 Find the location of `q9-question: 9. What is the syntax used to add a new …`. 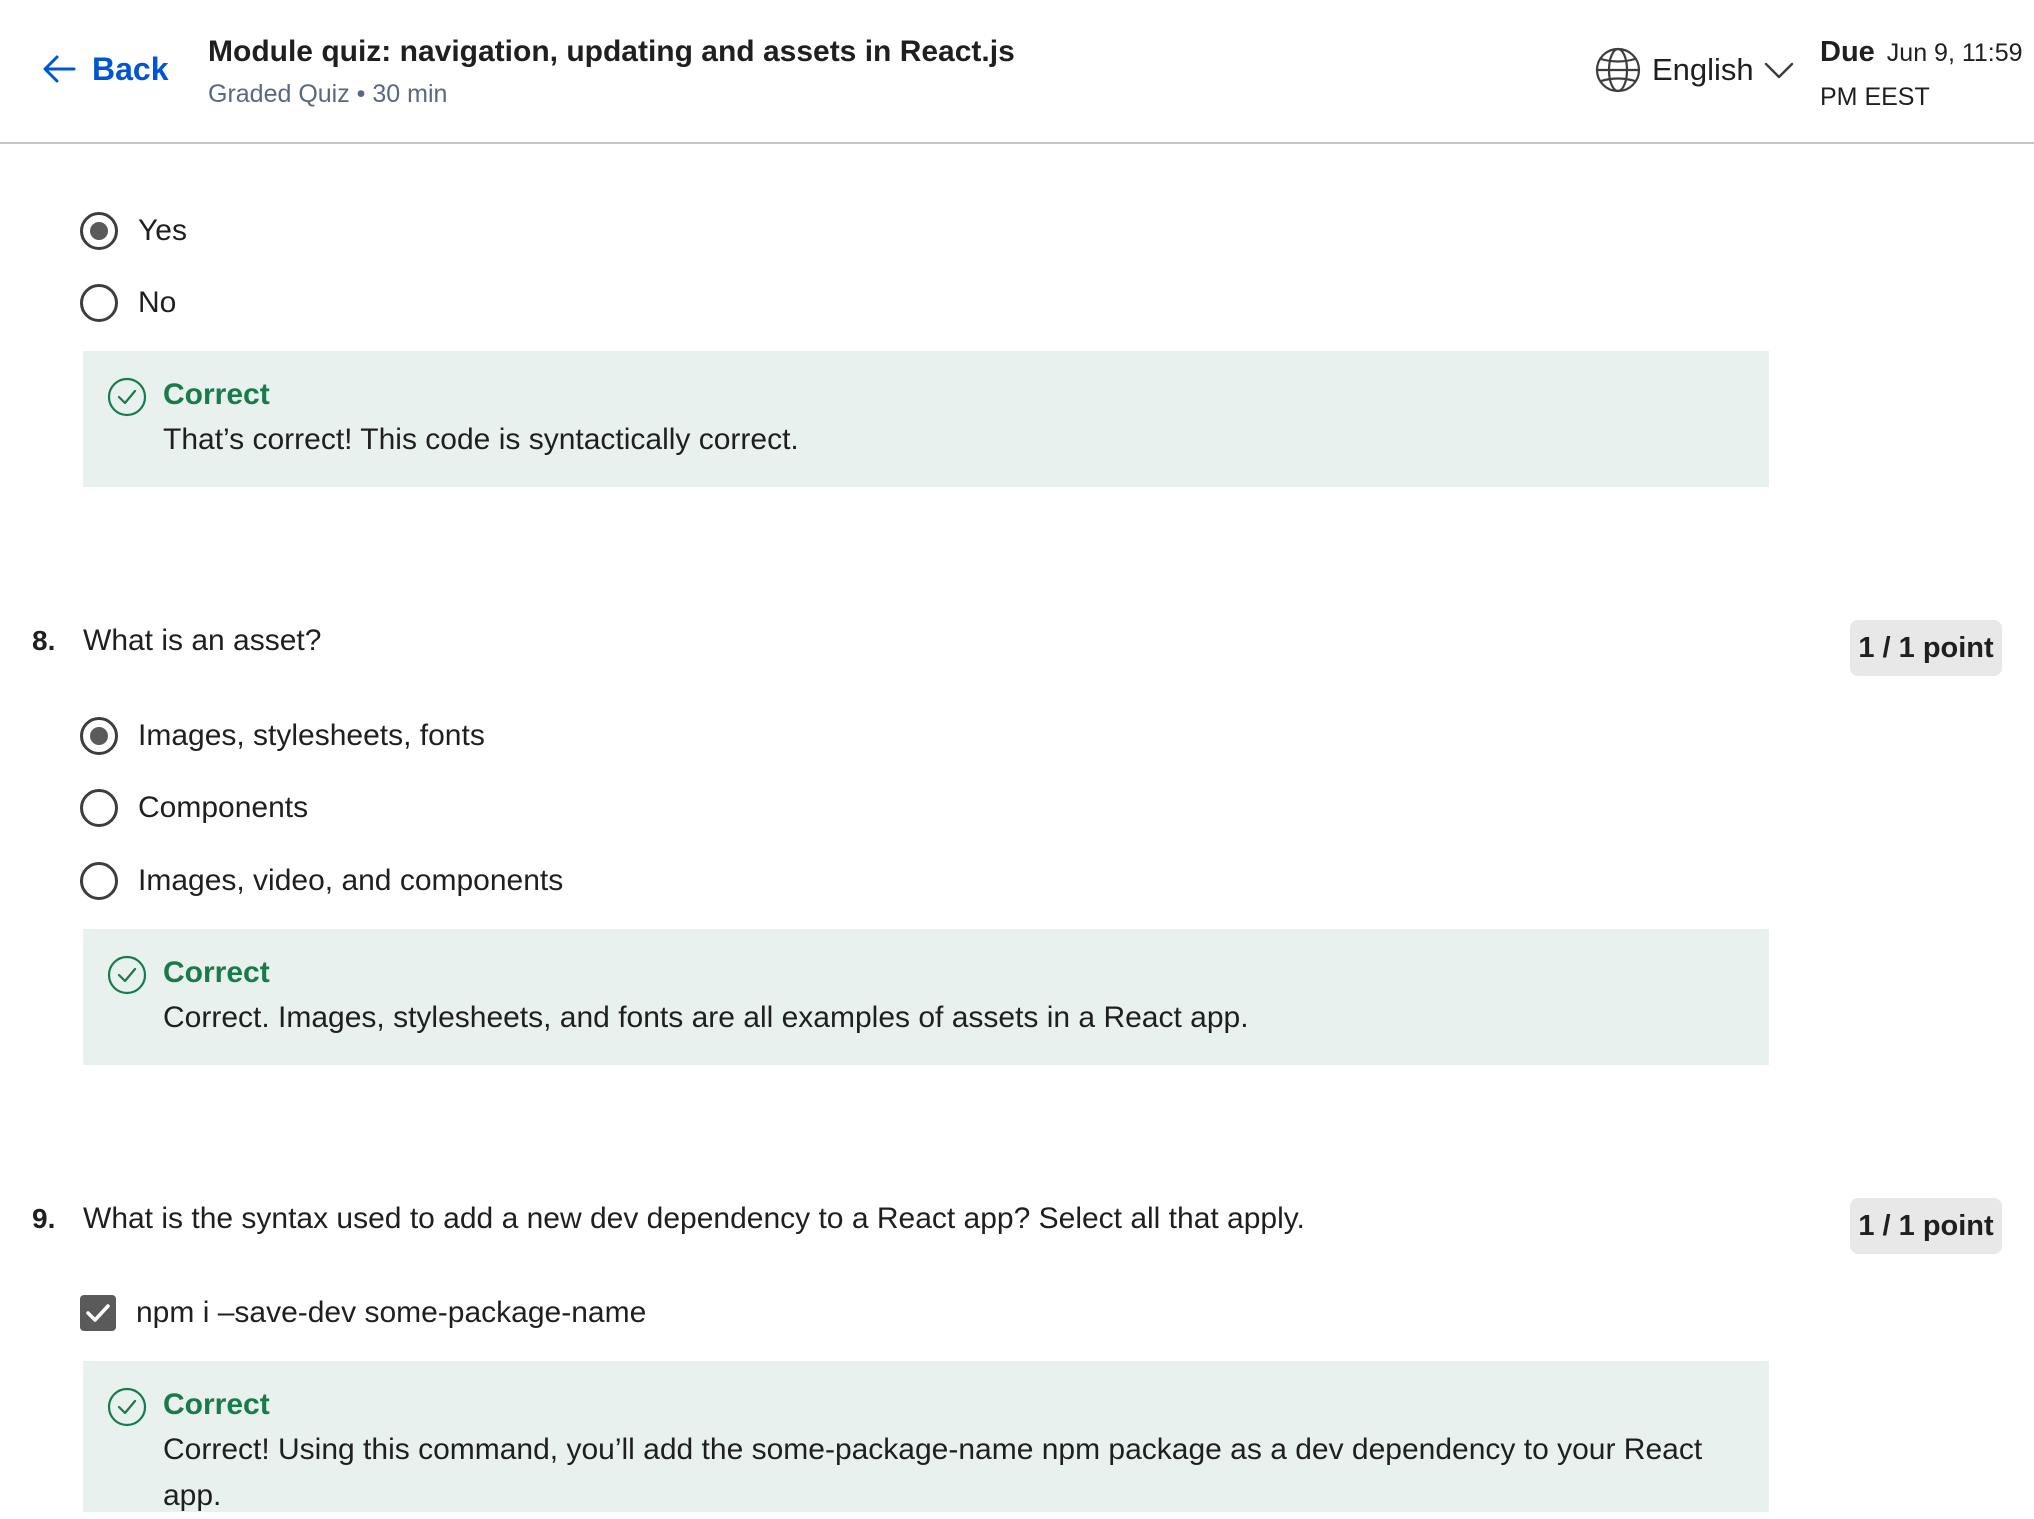

q9-question: 9. What is the syntax used to add a new … is located at coordinates (668, 1219).